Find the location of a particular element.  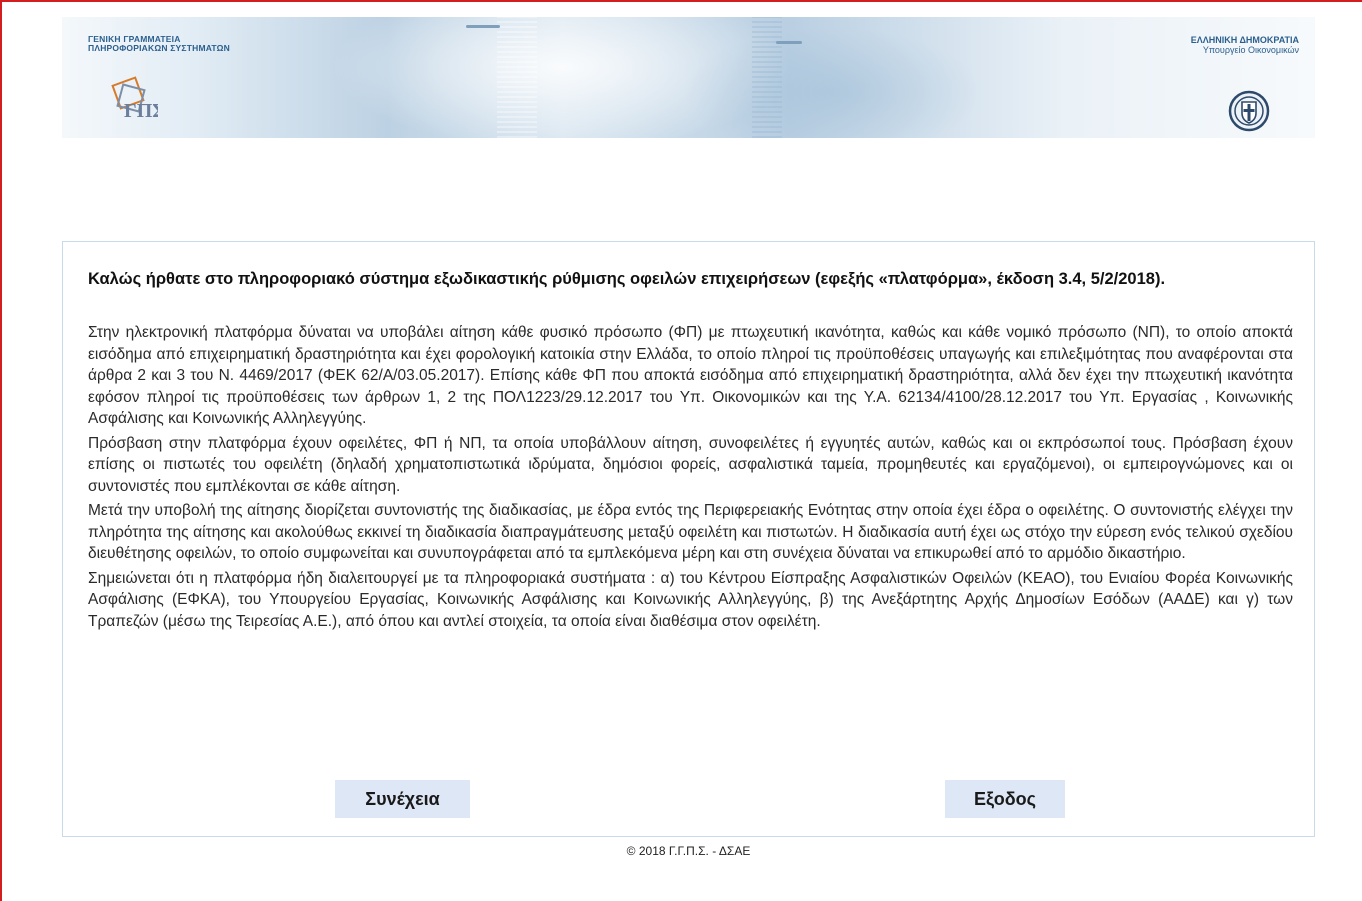

org-left-line2: ΠΛΗΡΟΦΟΡΙΑΚΩΝ ΣΥΣΤΗΜΑΤΩΝ is located at coordinates (159, 48).